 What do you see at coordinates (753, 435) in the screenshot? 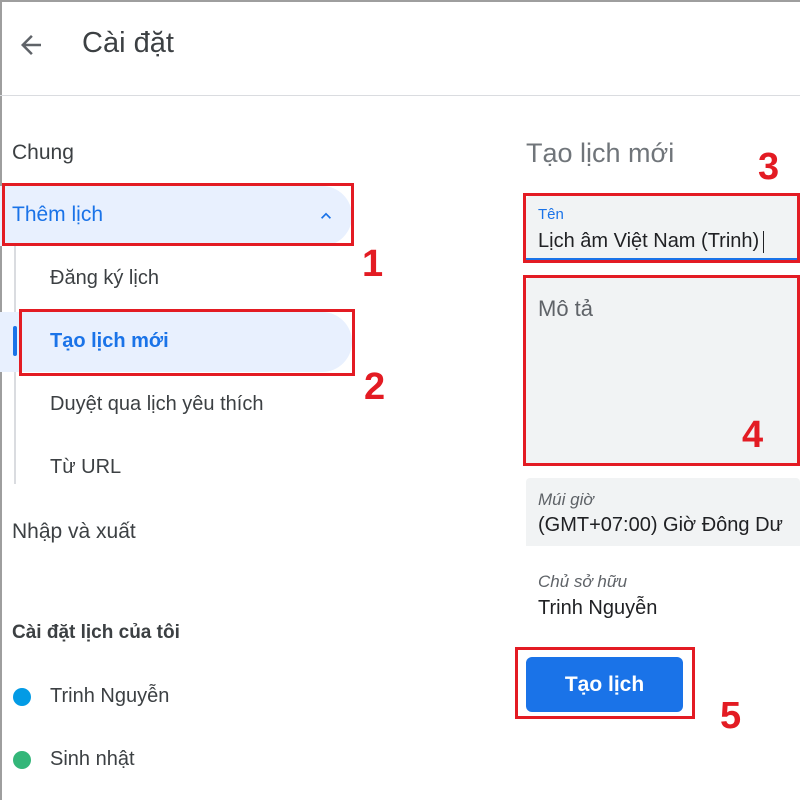
I see `annotation-number-4: 4` at bounding box center [753, 435].